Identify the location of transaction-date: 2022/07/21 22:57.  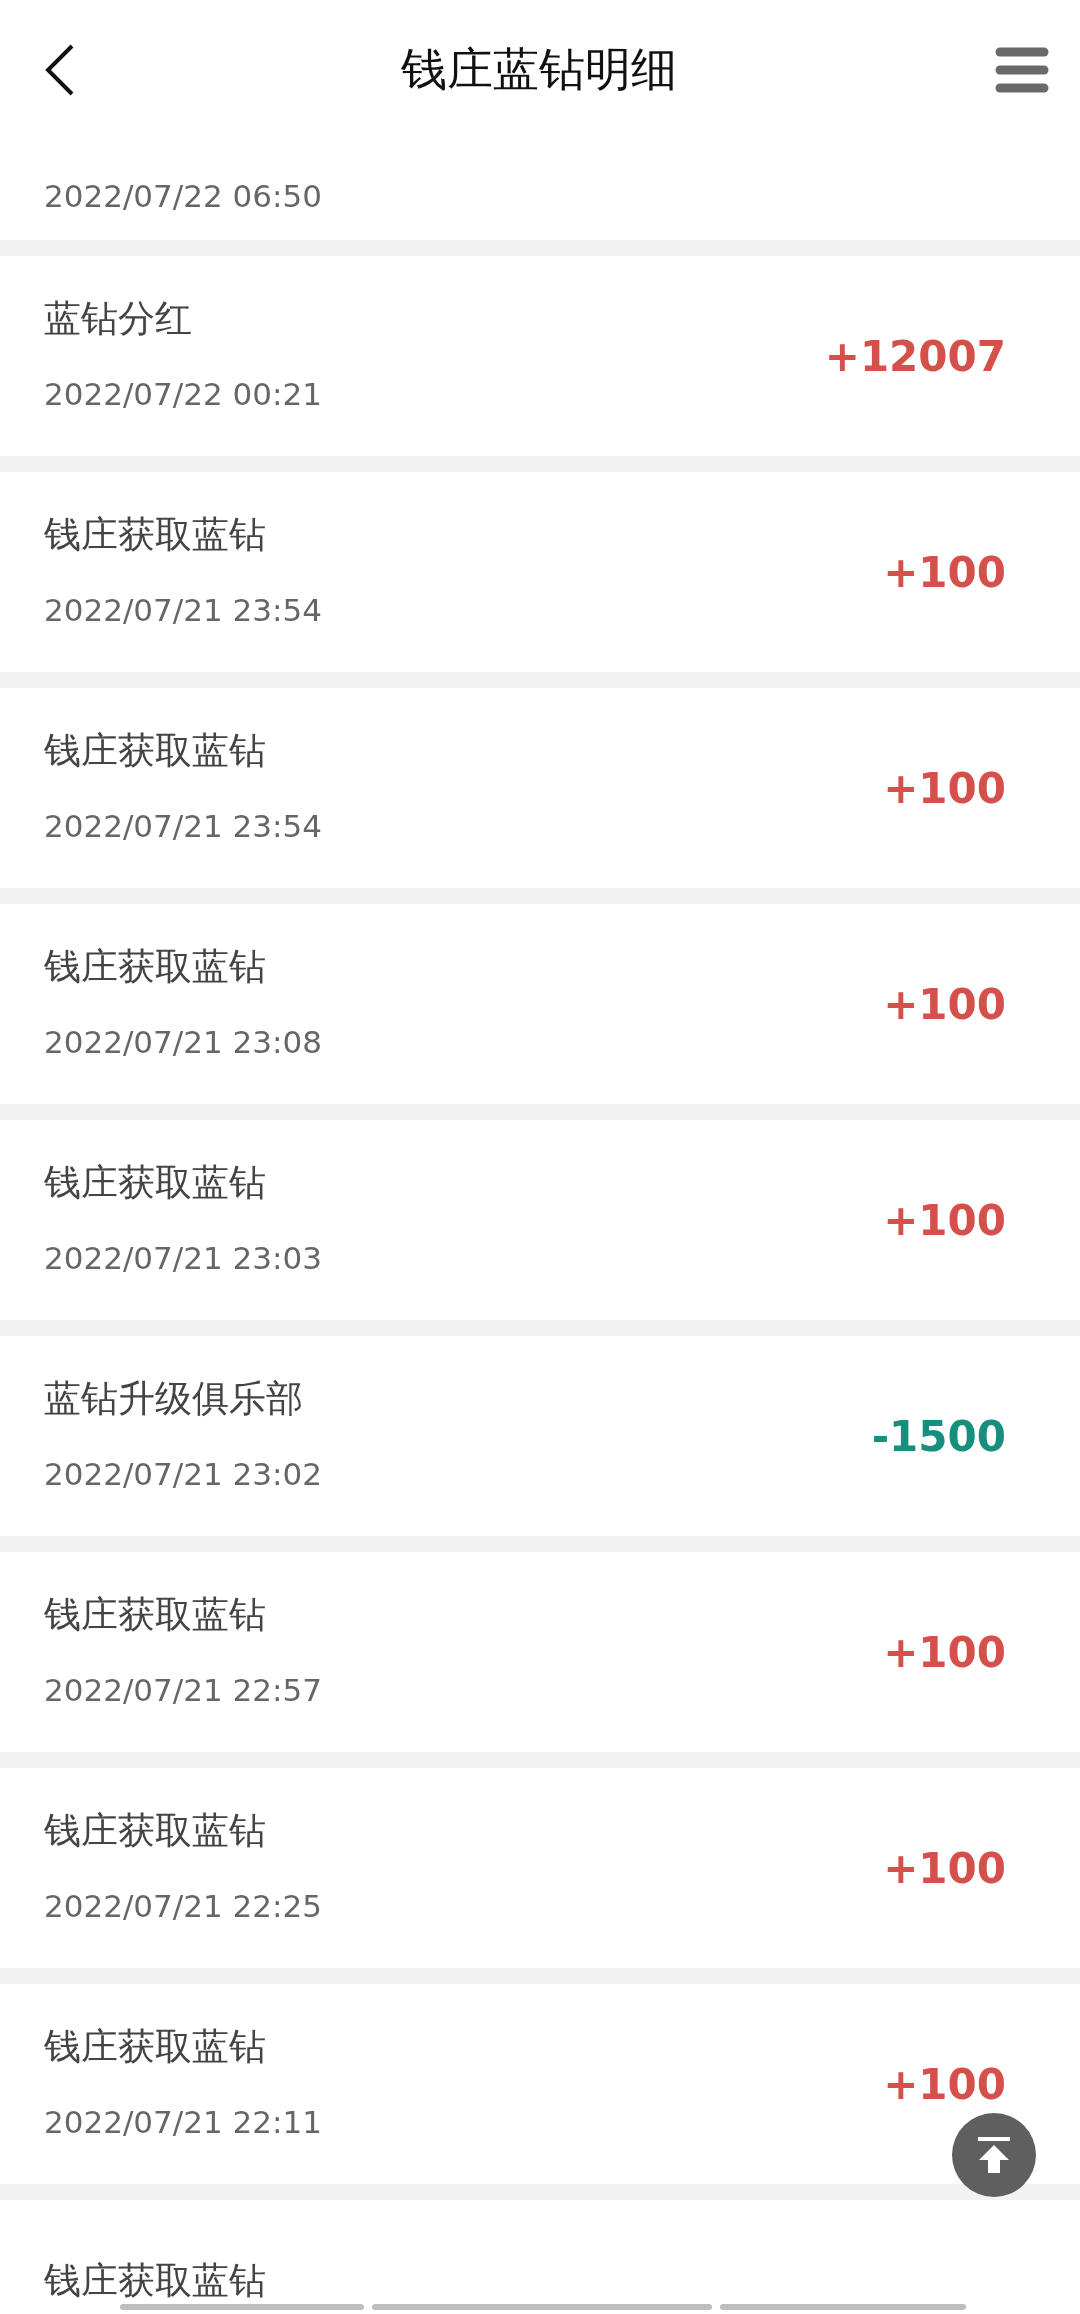
(183, 1690).